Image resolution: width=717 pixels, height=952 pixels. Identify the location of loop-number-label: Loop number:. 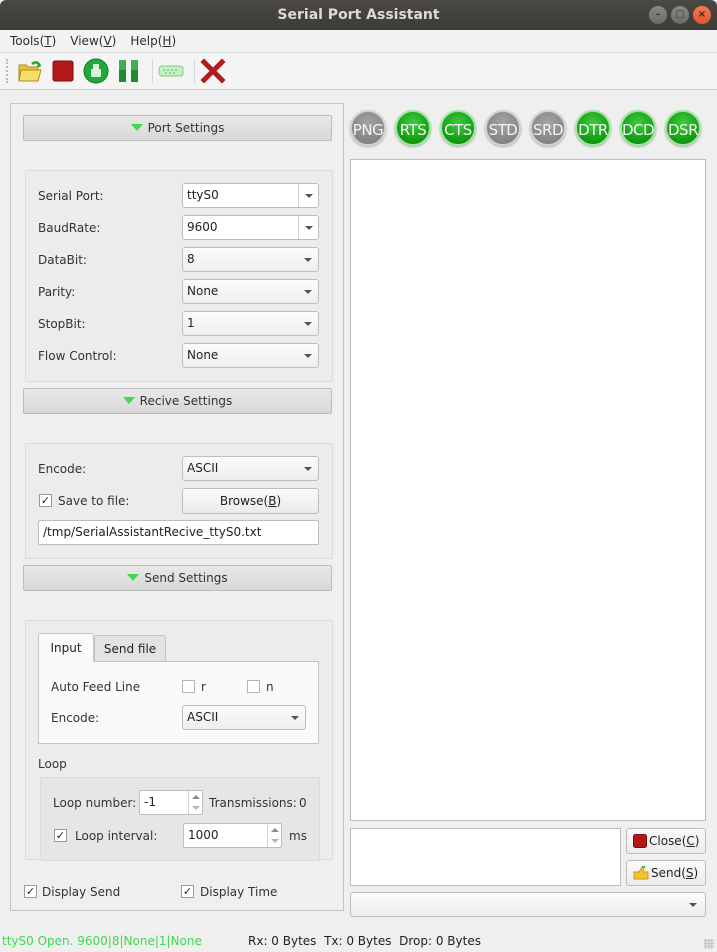
(95, 803).